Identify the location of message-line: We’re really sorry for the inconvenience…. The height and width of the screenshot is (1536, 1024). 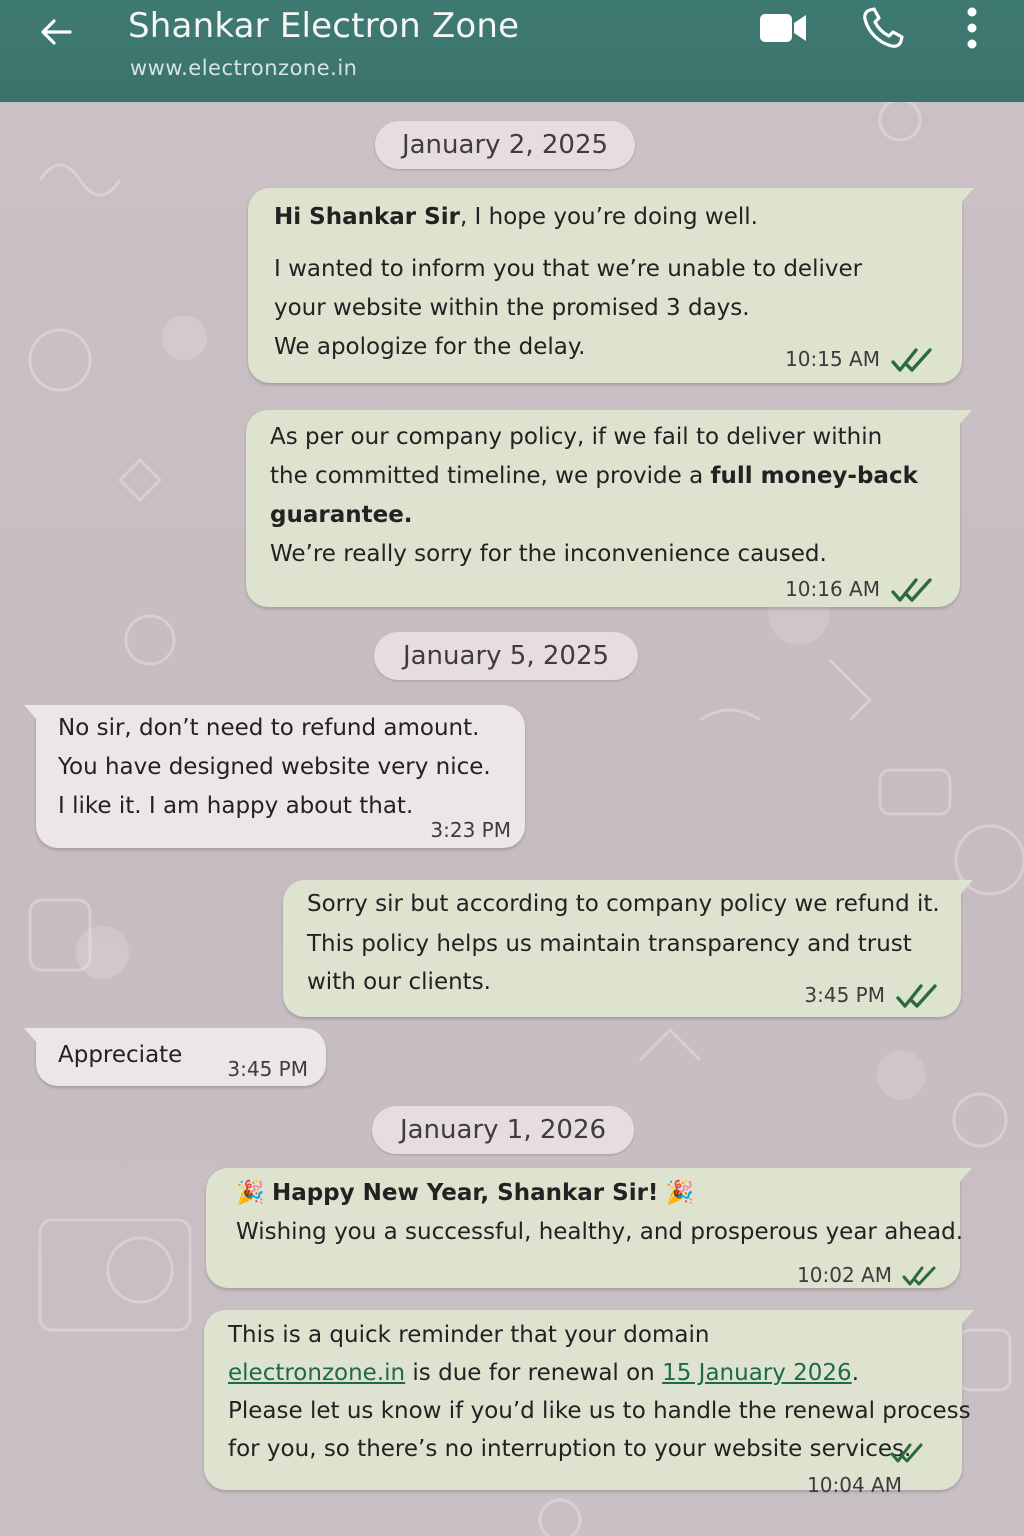
(548, 554).